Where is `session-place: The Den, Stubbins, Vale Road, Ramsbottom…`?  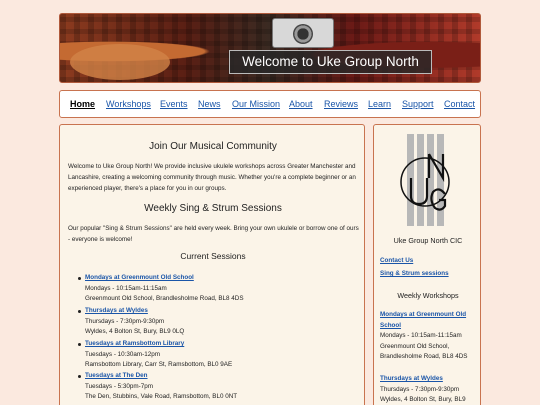
session-place: The Den, Stubbins, Vale Road, Ramsbottom… is located at coordinates (161, 396).